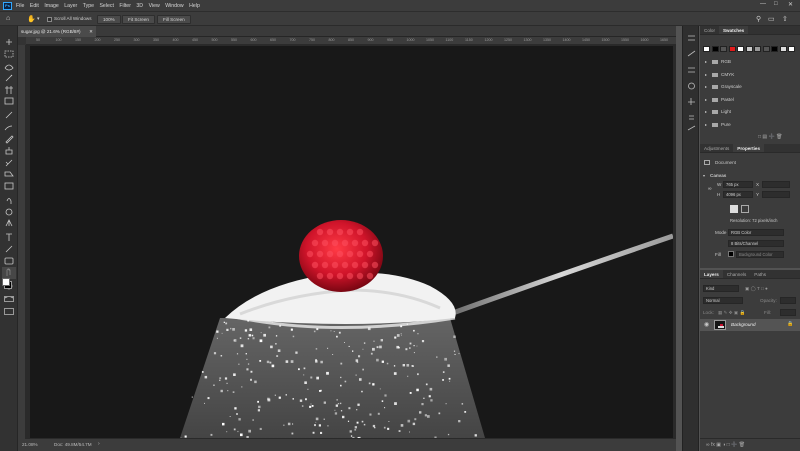 This screenshot has height=451, width=800. Describe the element at coordinates (691, 38) in the screenshot. I see `history-panel-icon` at that location.